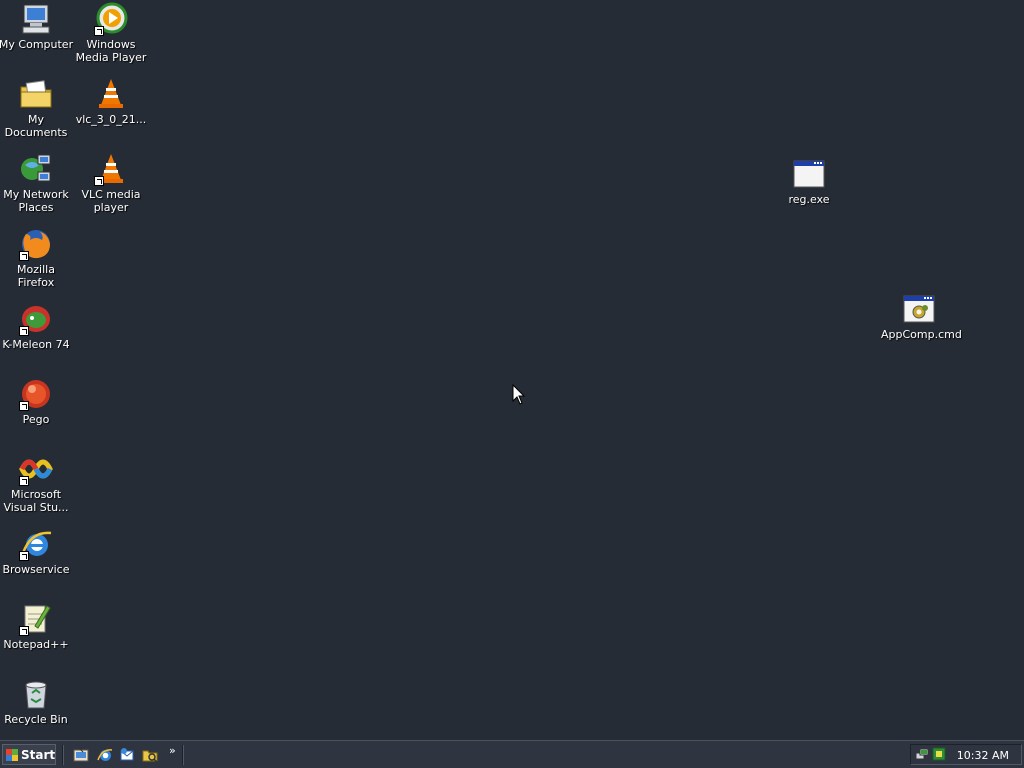  Describe the element at coordinates (111, 201) in the screenshot. I see `desktop-icon-label: VLC media player` at that location.